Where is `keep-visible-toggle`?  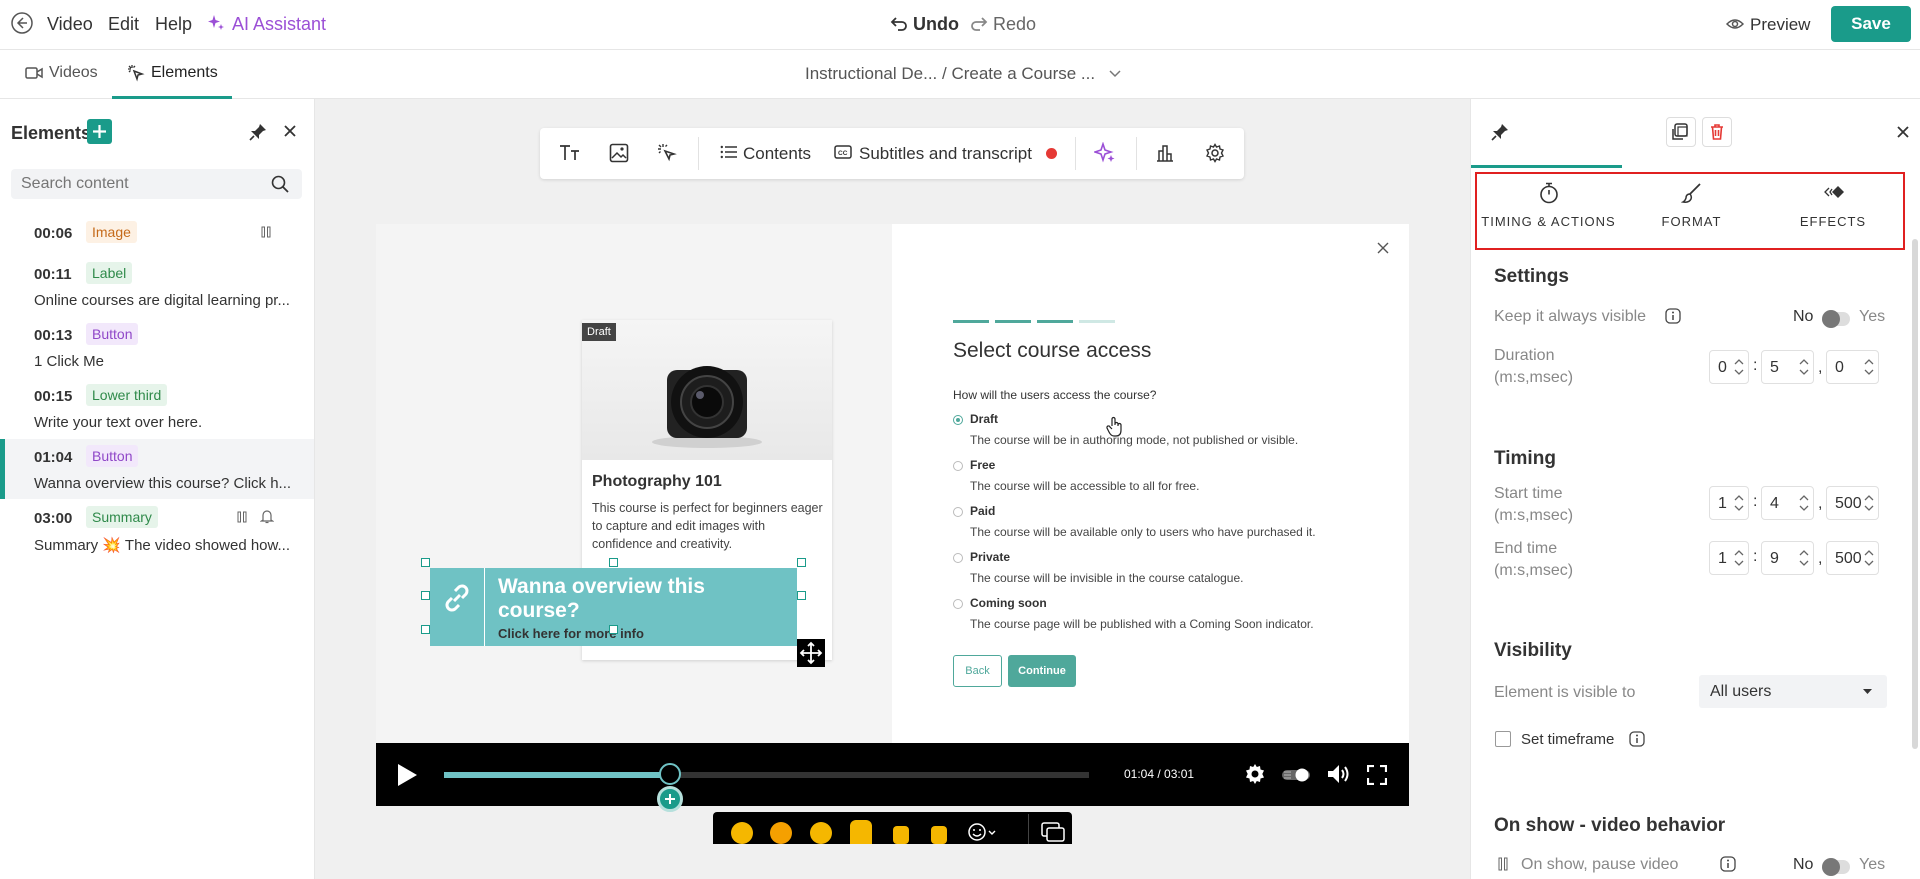 keep-visible-toggle is located at coordinates (1836, 319).